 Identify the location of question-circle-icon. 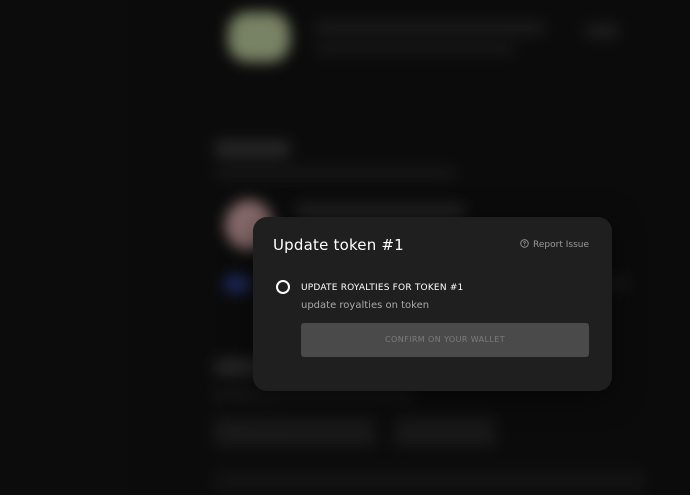
(524, 245).